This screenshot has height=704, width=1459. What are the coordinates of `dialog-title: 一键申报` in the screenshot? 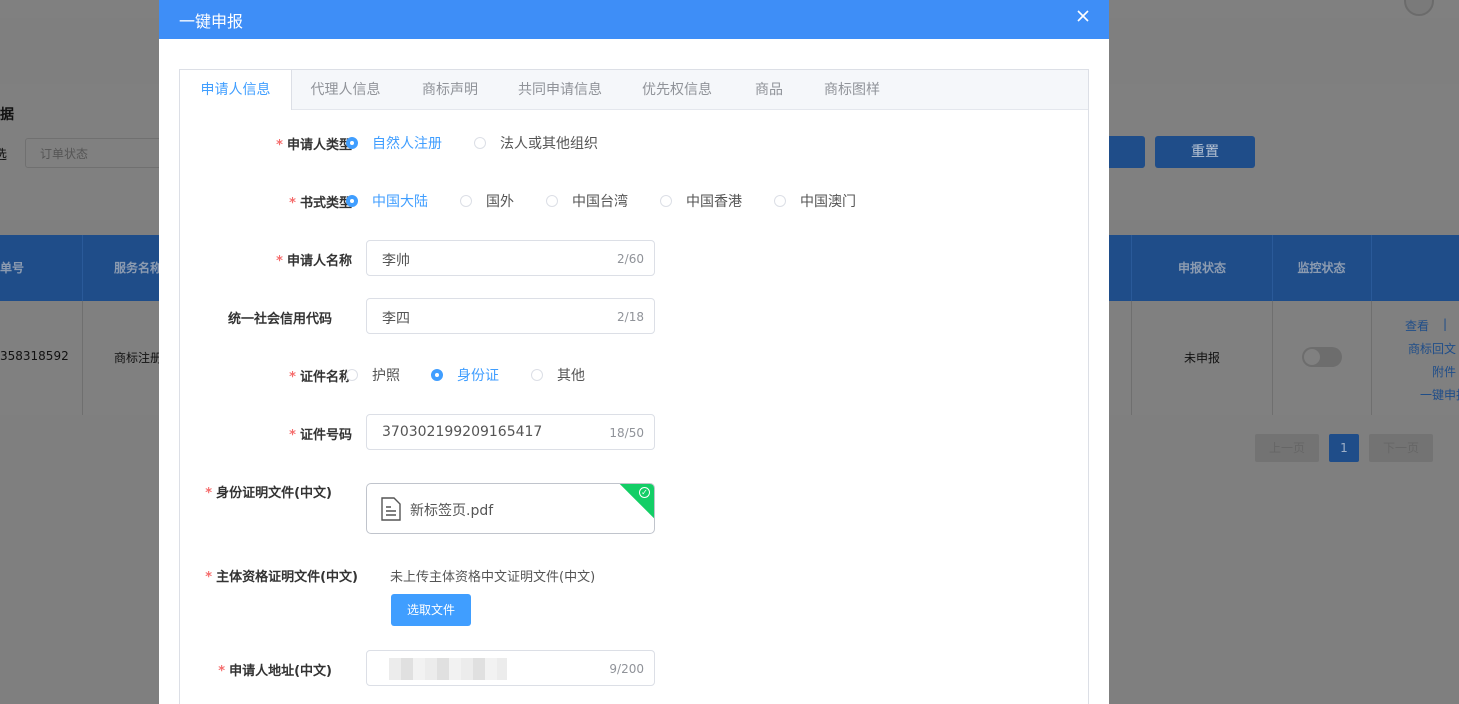 It's located at (211, 21).